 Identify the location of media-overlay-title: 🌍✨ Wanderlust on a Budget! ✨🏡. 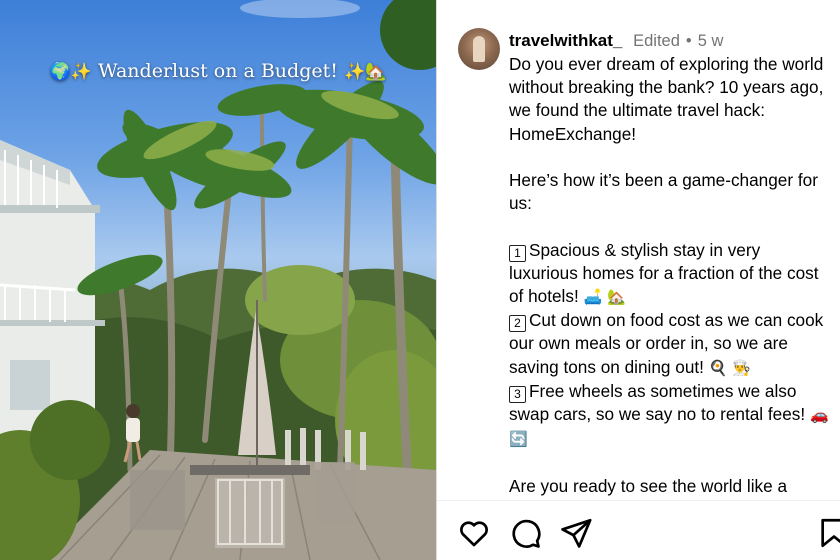
(218, 71).